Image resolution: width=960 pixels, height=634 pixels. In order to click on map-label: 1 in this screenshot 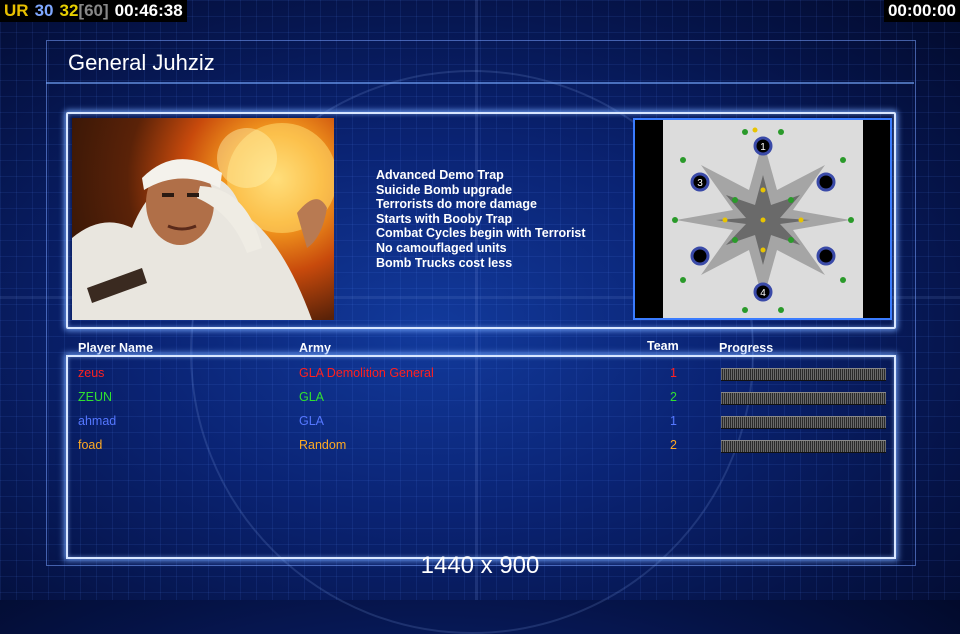, I will do `click(763, 147)`.